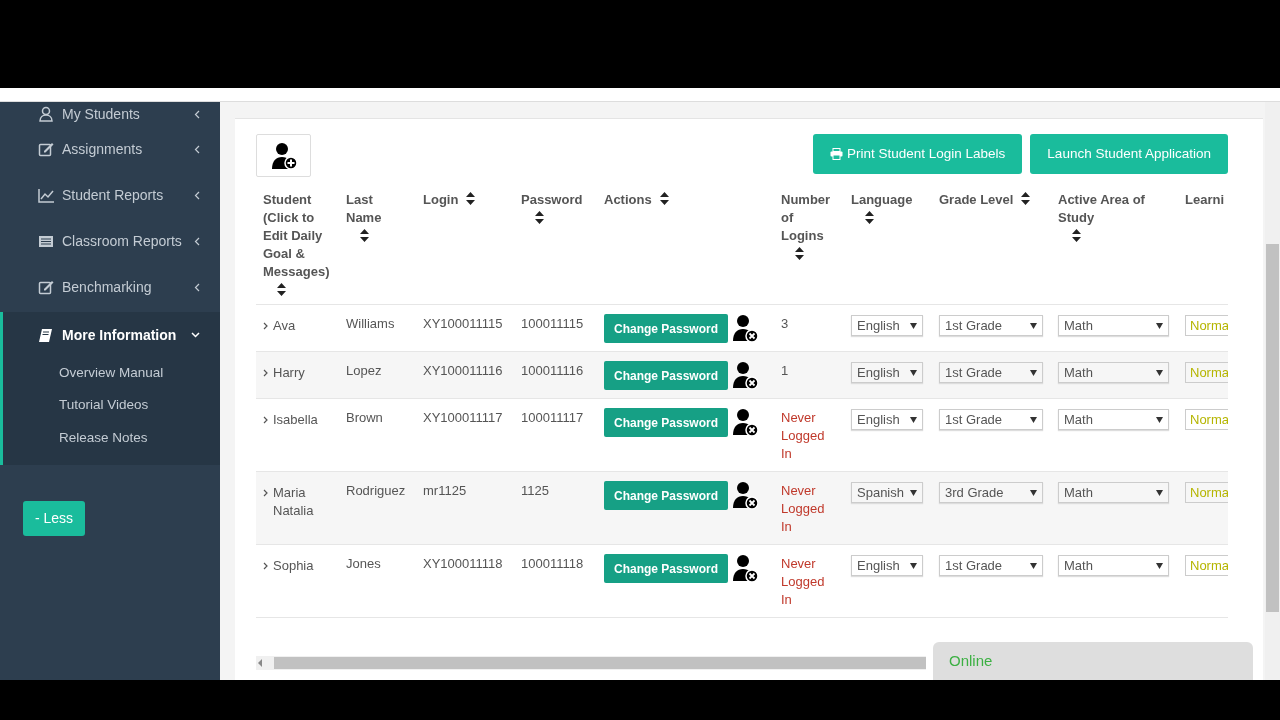 The height and width of the screenshot is (720, 1280). What do you see at coordinates (535, 490) in the screenshot?
I see `password-cell: 1125` at bounding box center [535, 490].